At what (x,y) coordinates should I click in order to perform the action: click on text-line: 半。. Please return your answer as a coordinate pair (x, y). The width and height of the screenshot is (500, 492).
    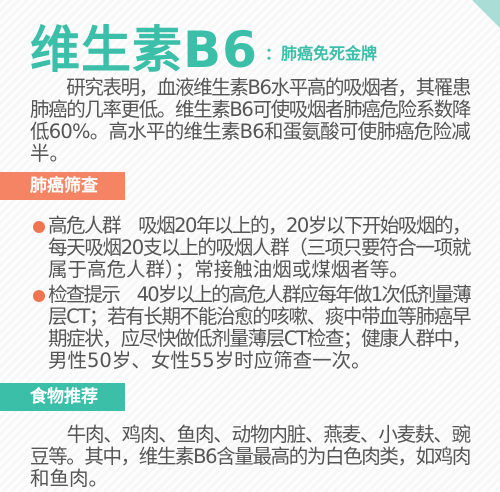
    Looking at the image, I should click on (50, 153).